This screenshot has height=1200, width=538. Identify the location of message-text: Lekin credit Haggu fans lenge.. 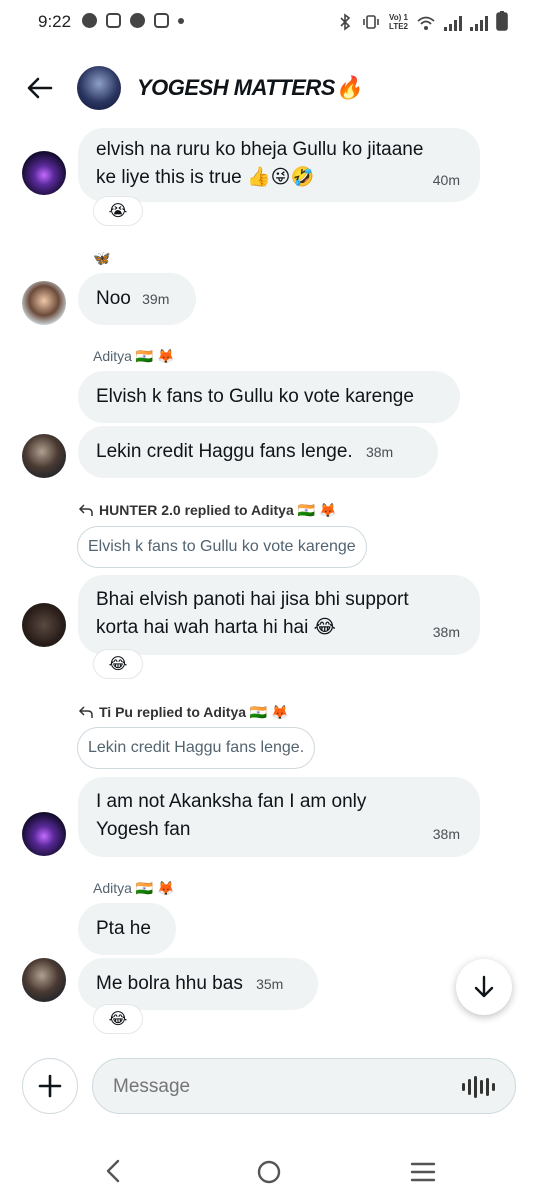
(224, 451).